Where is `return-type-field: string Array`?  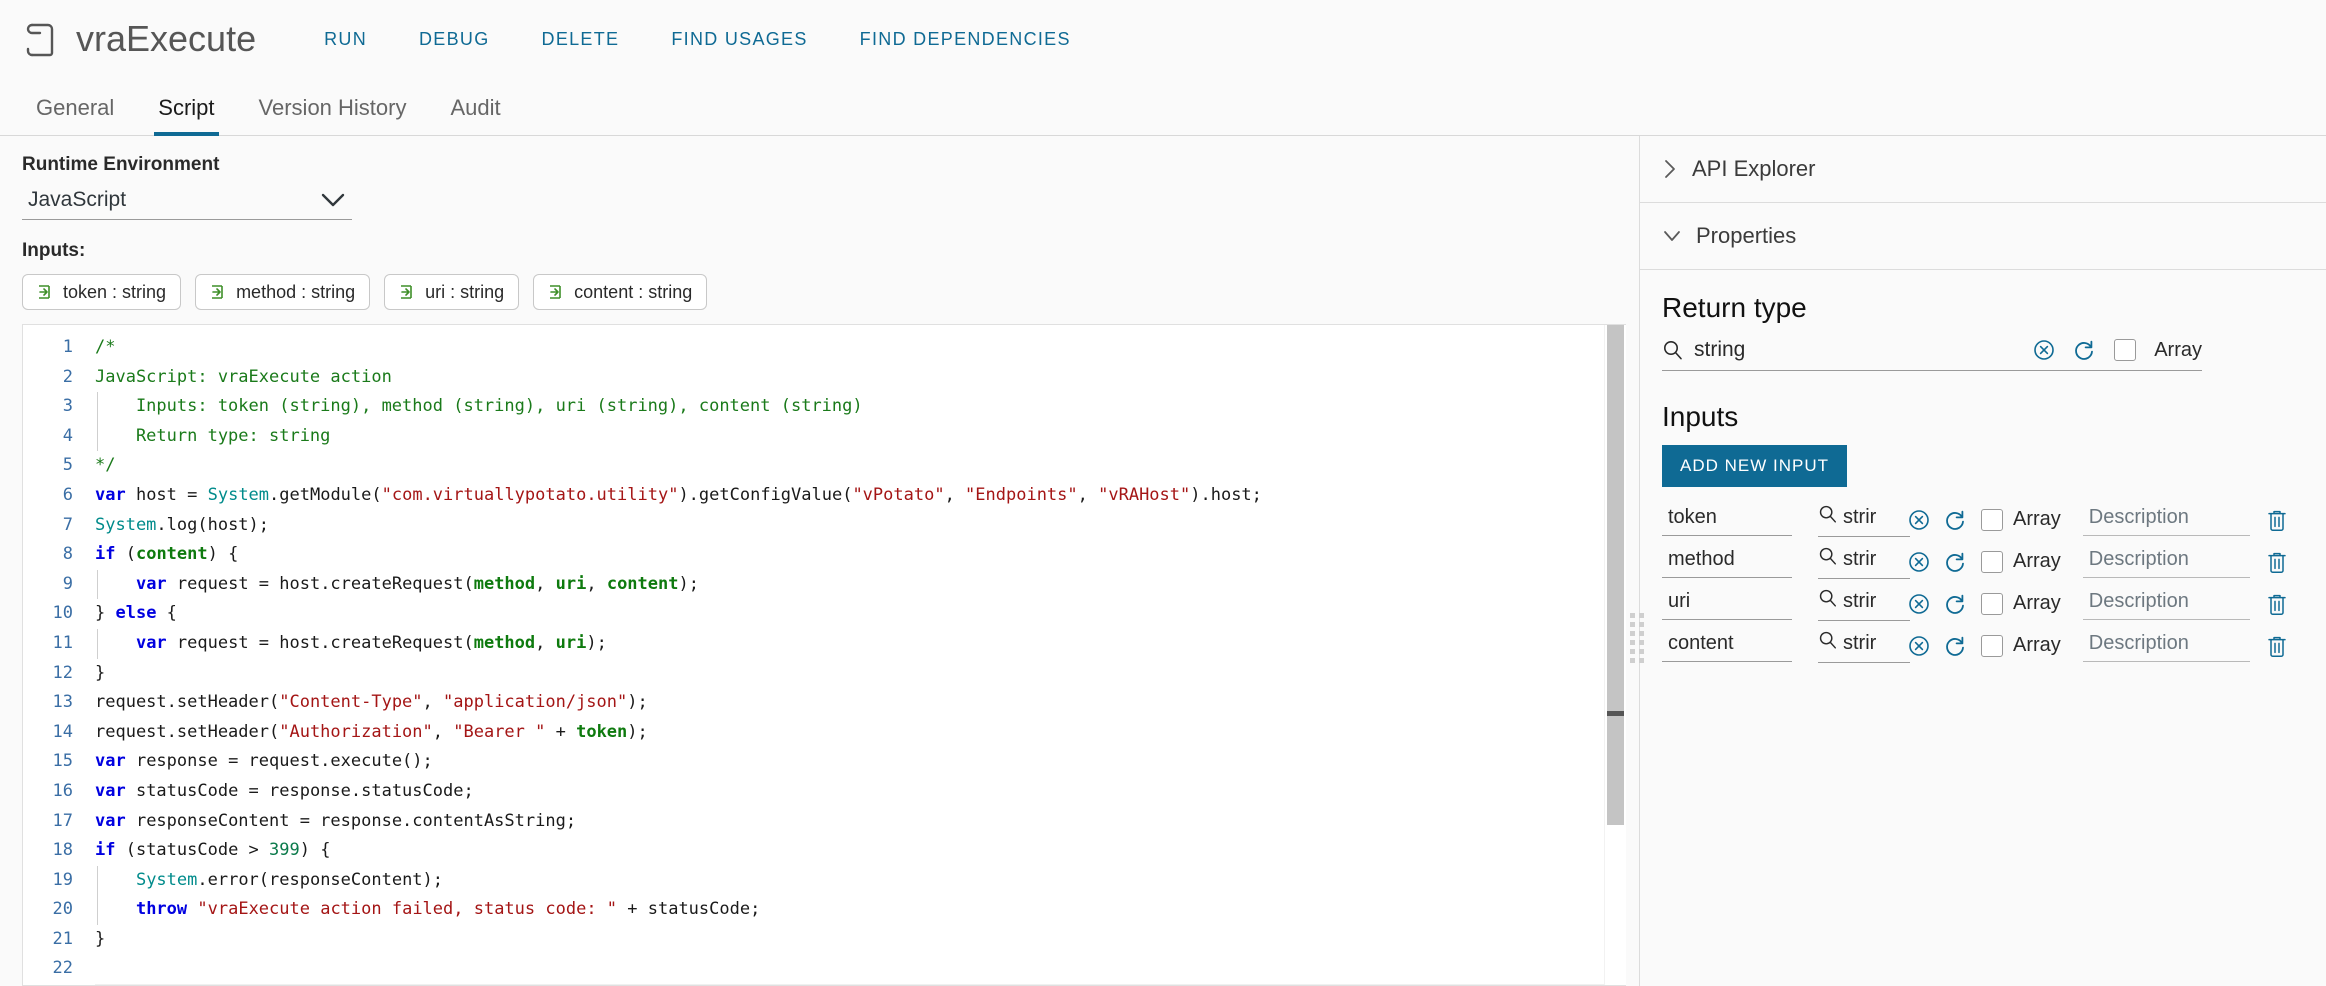
return-type-field: string Array is located at coordinates (1932, 352).